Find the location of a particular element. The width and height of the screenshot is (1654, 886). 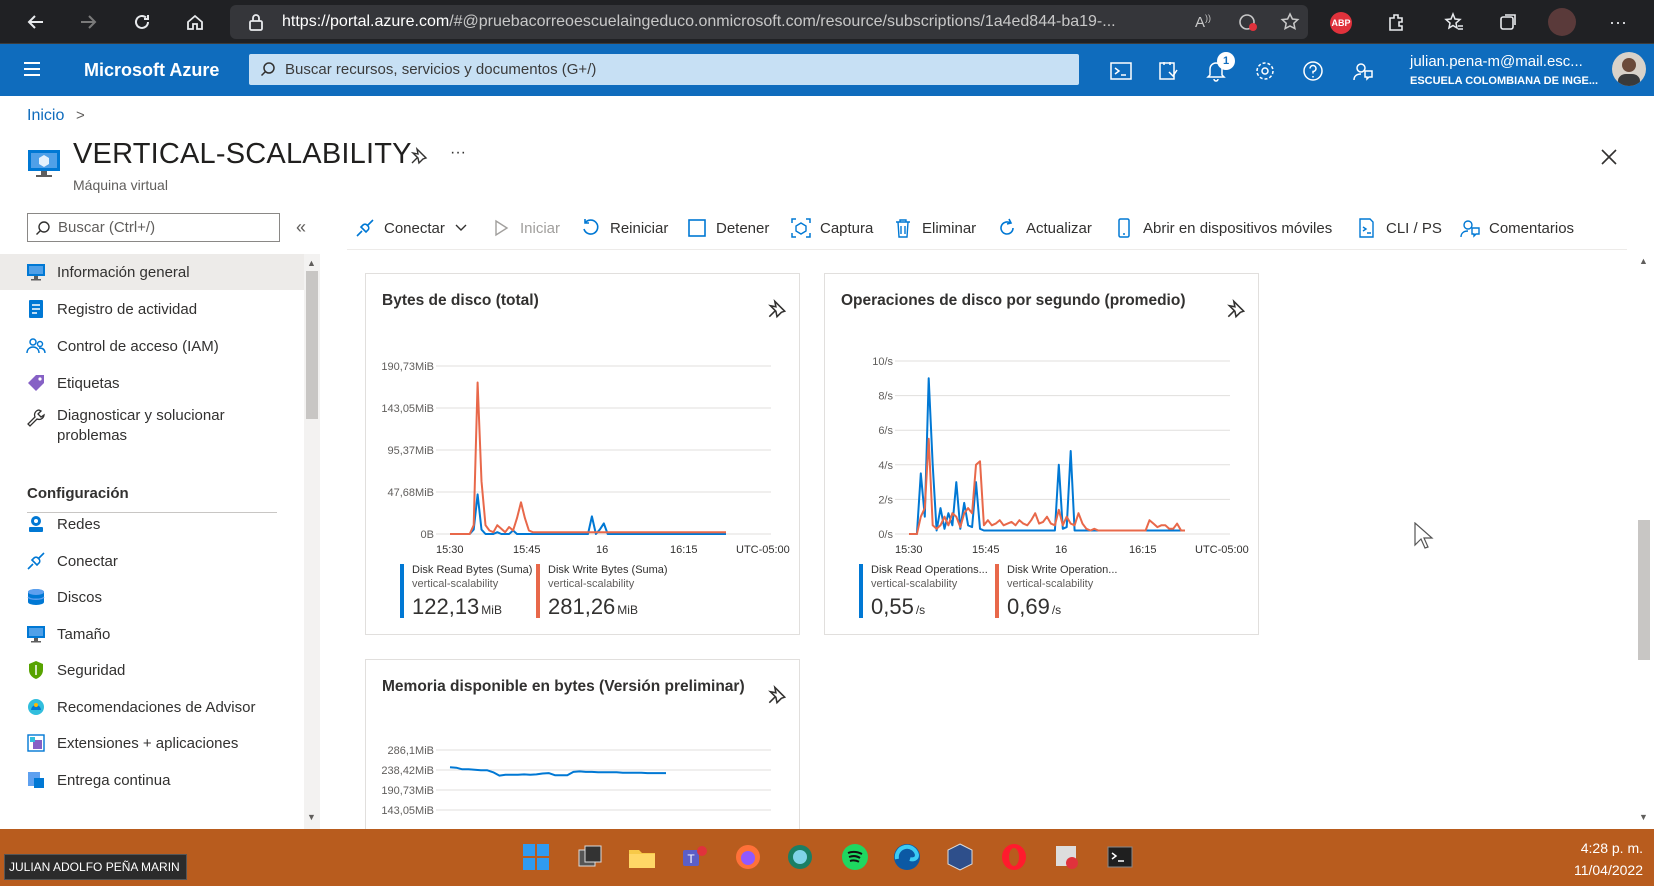

sidebar-item-overview: Información general is located at coordinates (152, 272).